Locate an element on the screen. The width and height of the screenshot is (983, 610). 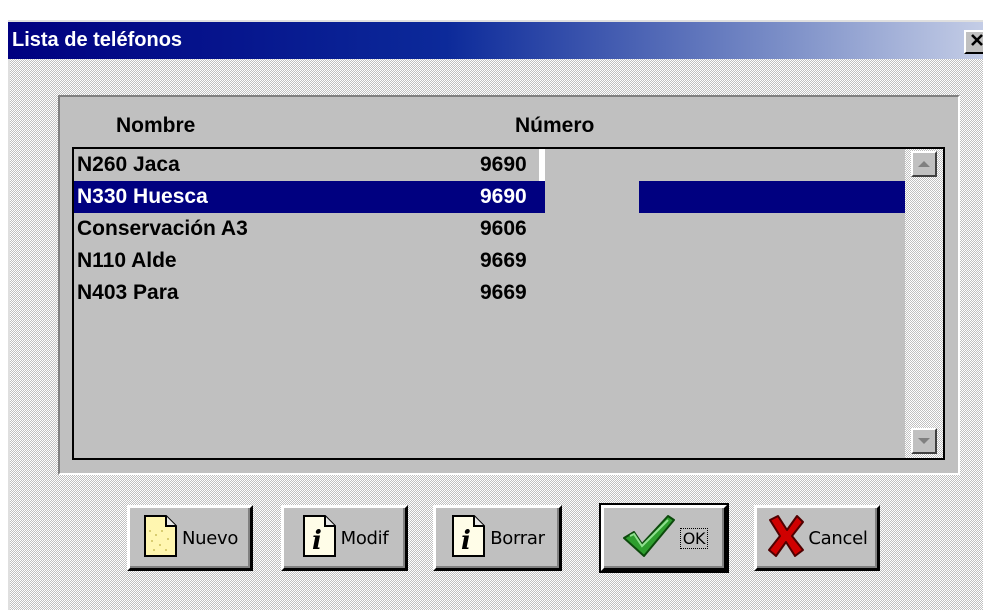
scroll-up-button is located at coordinates (924, 164).